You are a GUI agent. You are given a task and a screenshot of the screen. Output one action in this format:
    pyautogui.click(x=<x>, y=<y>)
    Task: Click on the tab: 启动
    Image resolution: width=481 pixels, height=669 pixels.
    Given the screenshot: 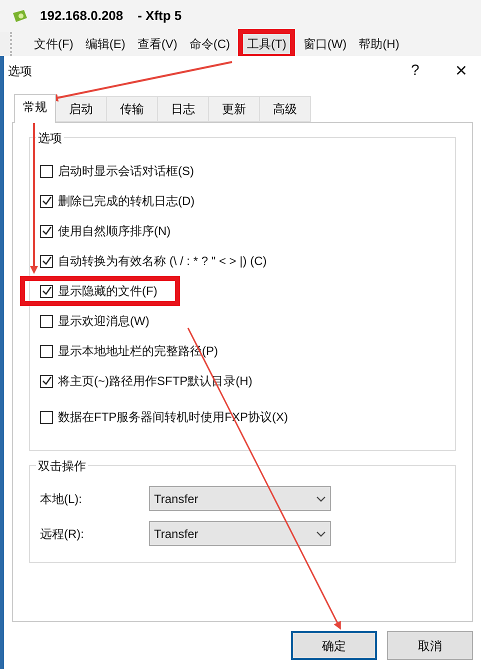 What is the action you would take?
    pyautogui.click(x=81, y=109)
    